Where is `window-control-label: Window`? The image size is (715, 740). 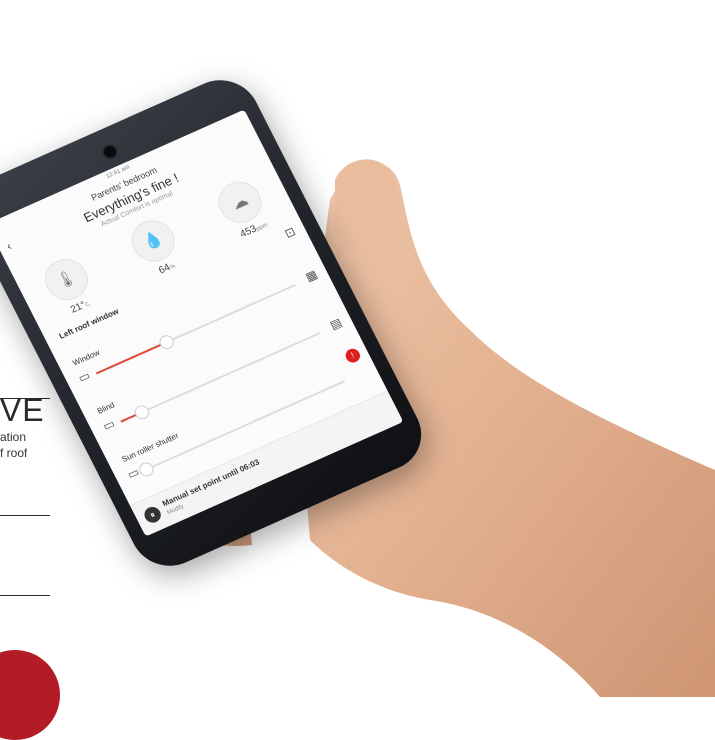
window-control-label: Window is located at coordinates (86, 357).